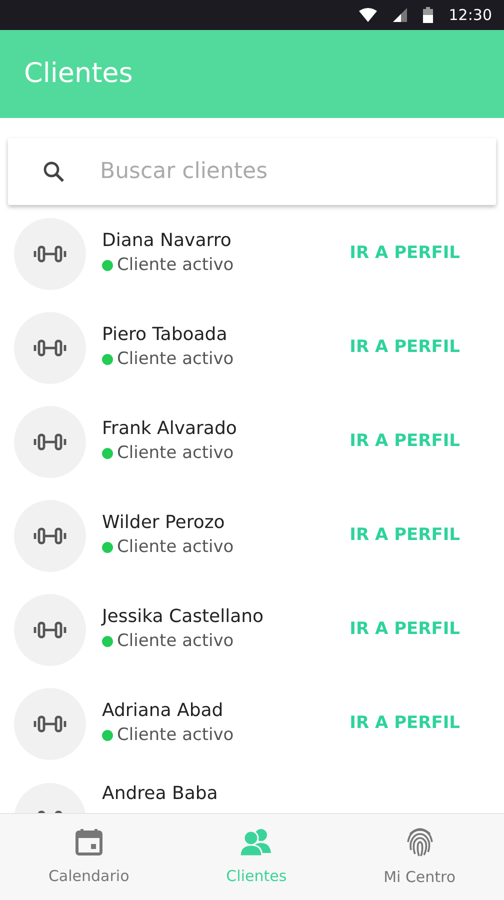 The image size is (504, 900). I want to click on fingerprint-icon, so click(419, 842).